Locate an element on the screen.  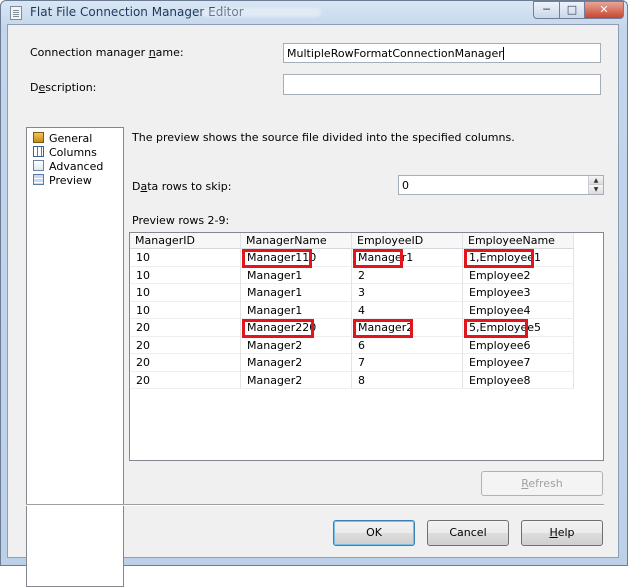
minimize-icon: ─ is located at coordinates (546, 9).